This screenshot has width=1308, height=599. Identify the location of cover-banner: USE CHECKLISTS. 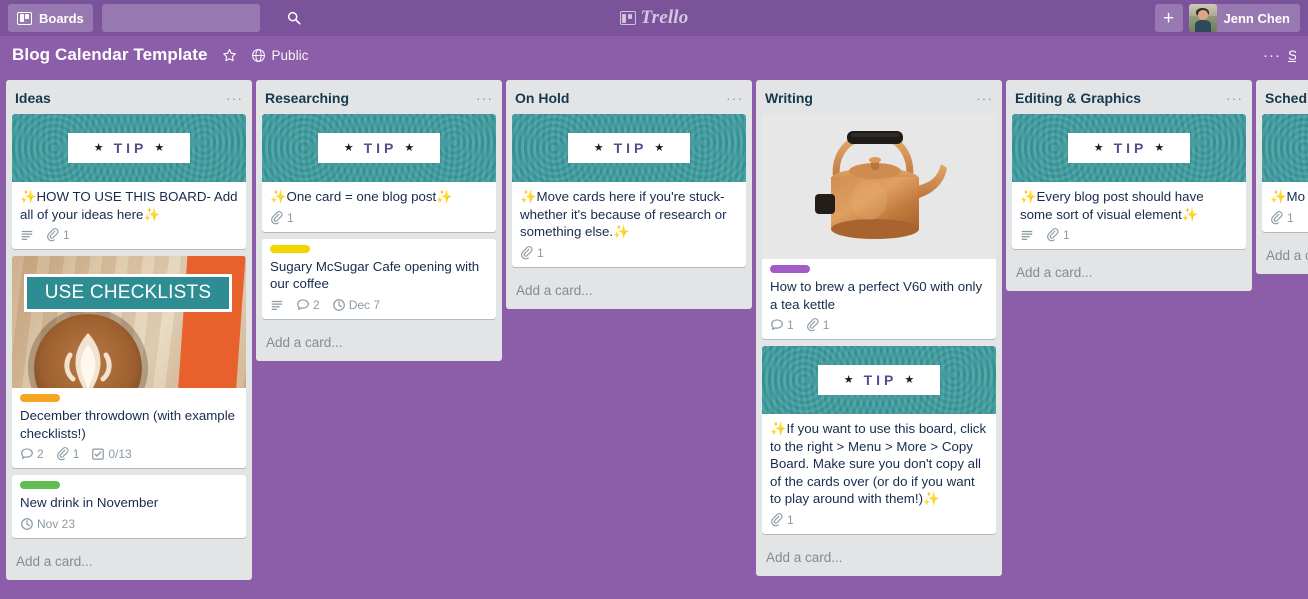
(128, 293).